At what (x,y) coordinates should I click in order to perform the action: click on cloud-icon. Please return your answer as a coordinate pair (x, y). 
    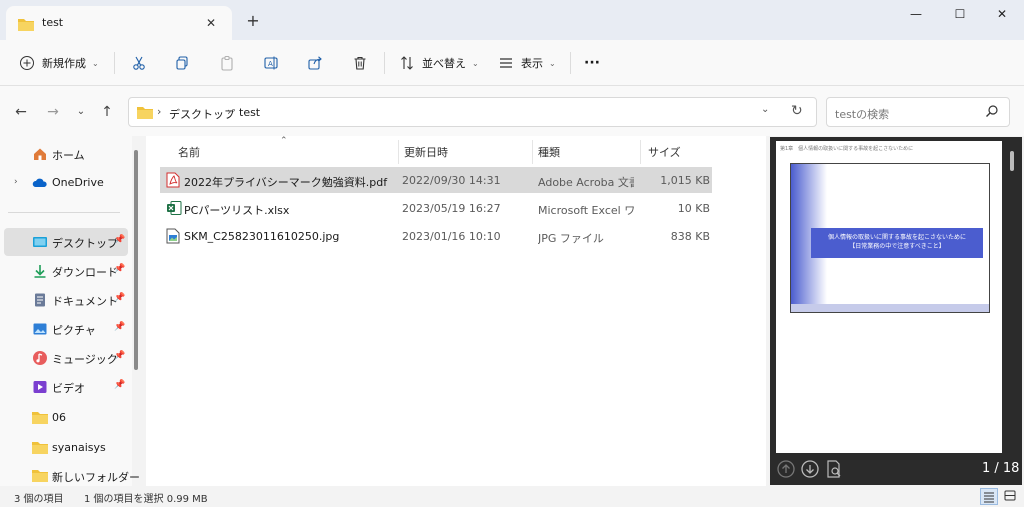
    Looking at the image, I should click on (40, 183).